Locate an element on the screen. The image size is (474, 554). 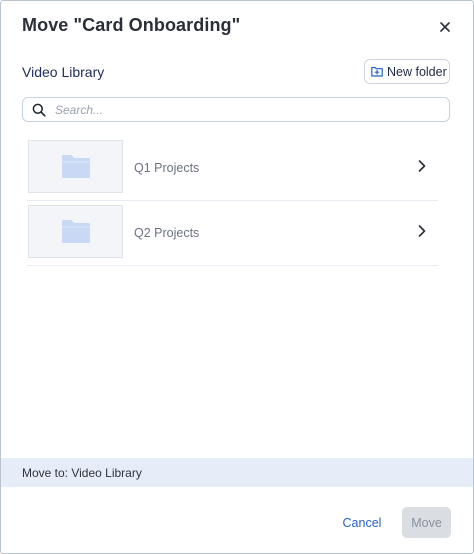
move-to-text: Move to: Video Library is located at coordinates (82, 472).